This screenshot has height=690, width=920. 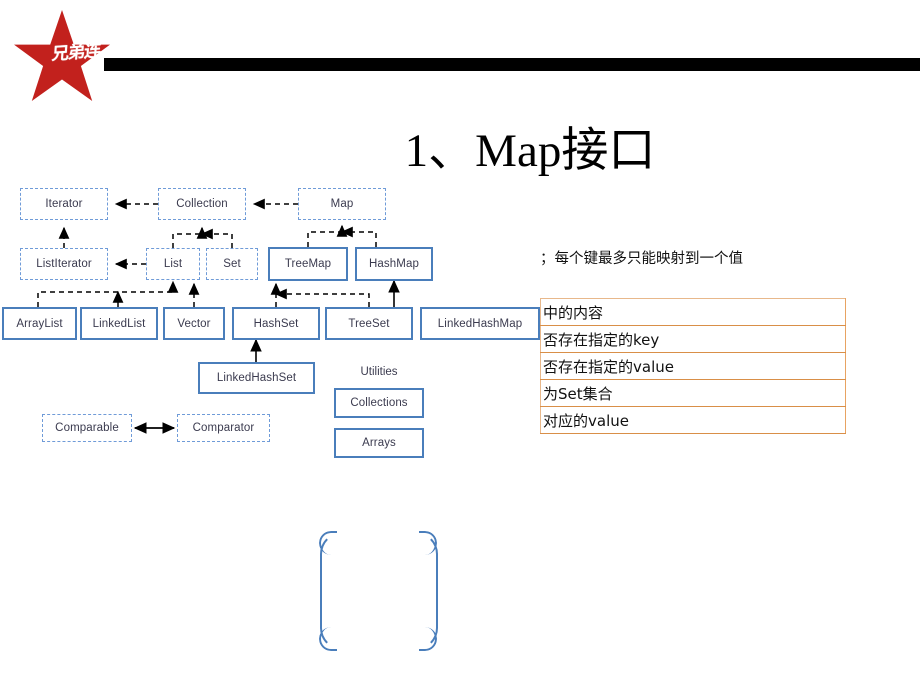 I want to click on diagram-node-map: Map, so click(x=342, y=204).